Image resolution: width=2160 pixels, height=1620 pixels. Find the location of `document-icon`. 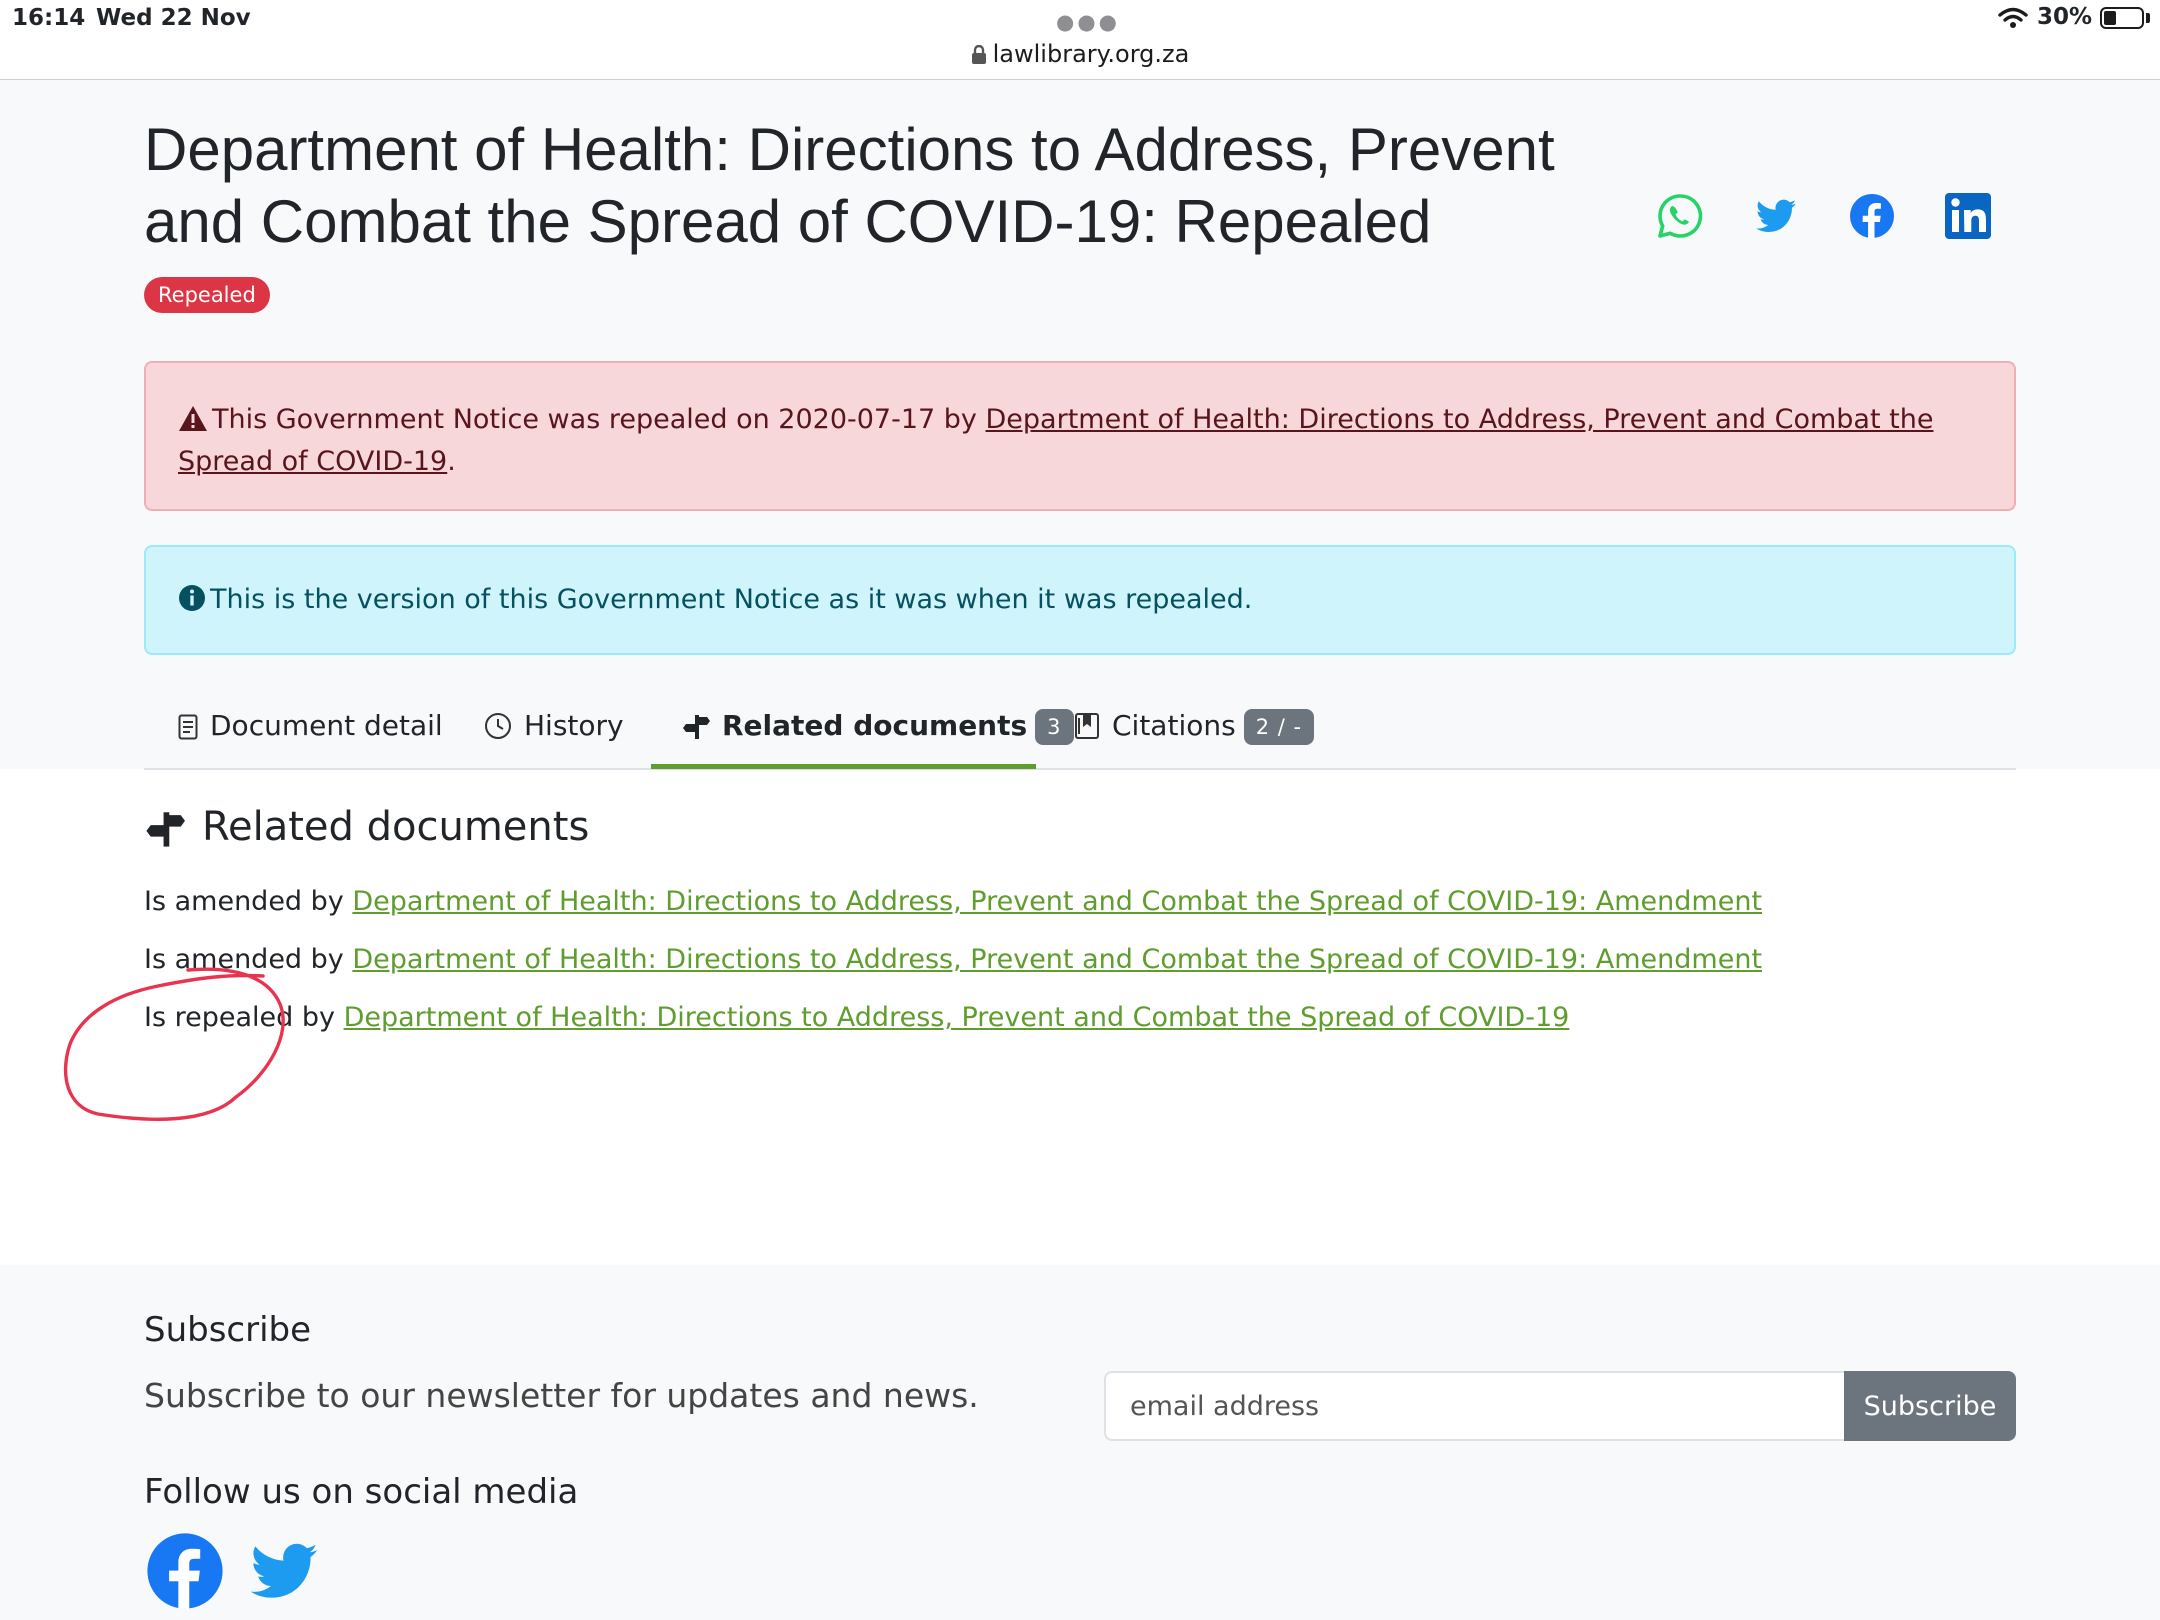

document-icon is located at coordinates (188, 727).